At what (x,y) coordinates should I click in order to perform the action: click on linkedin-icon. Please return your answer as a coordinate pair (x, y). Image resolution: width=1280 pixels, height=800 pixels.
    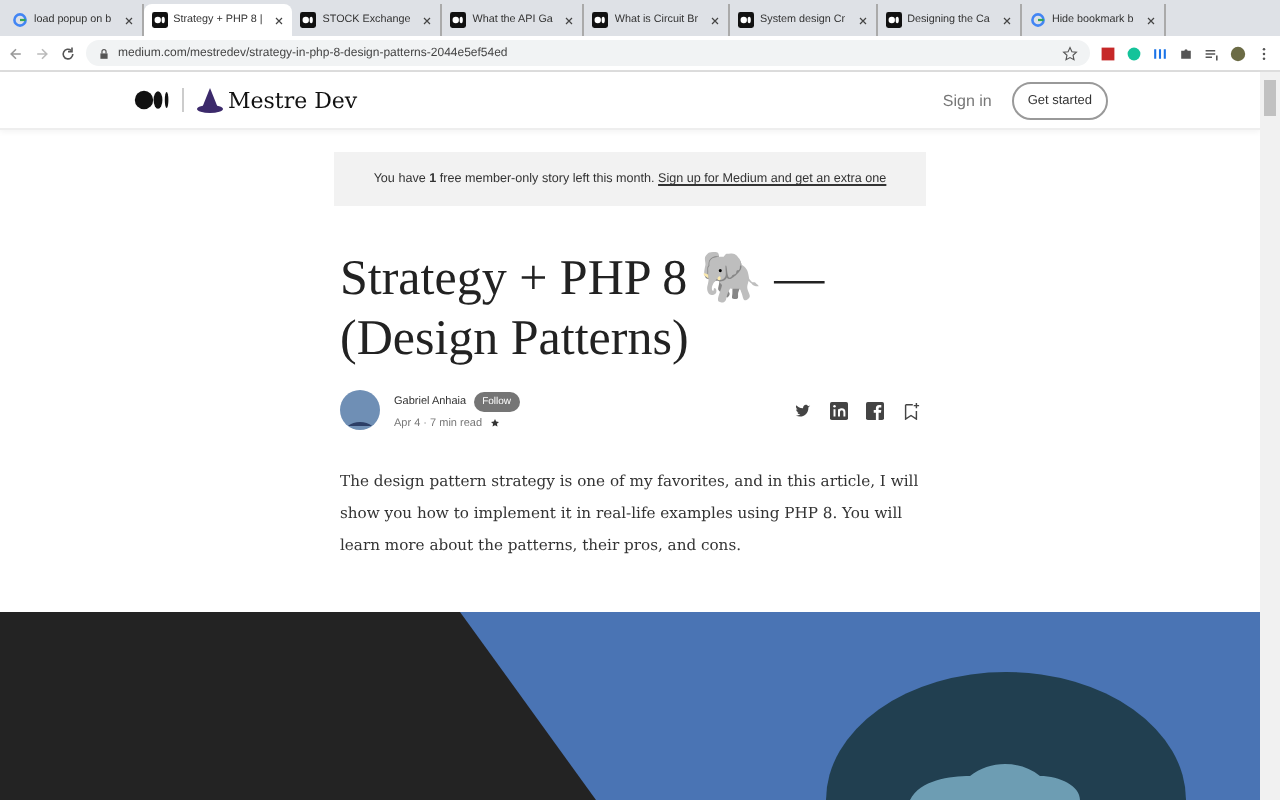
    Looking at the image, I should click on (839, 410).